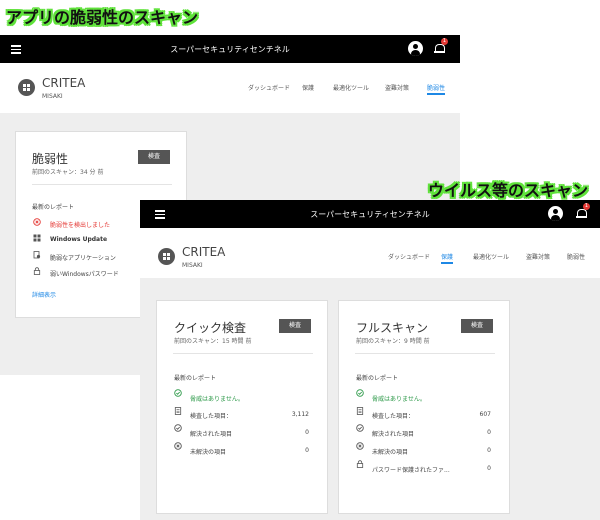  What do you see at coordinates (37, 238) in the screenshot?
I see `windows-icon` at bounding box center [37, 238].